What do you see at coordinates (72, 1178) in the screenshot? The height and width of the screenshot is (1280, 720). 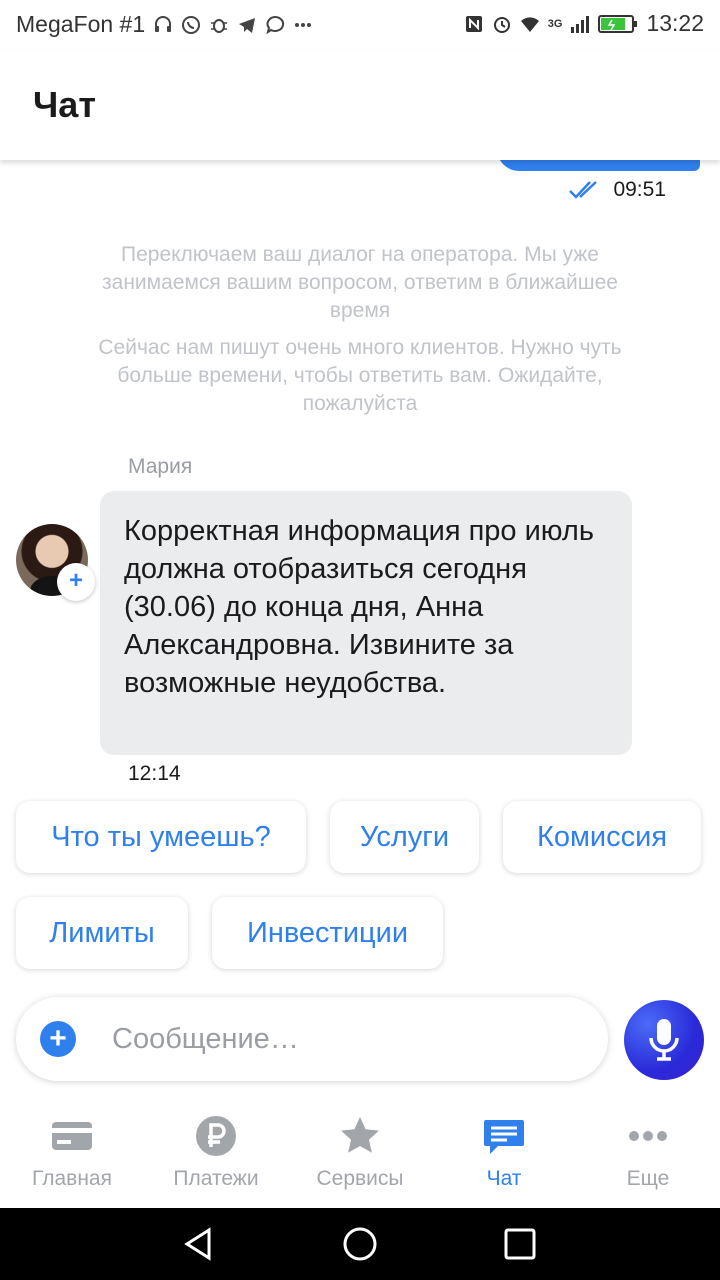 I see `tab-label: Главная` at bounding box center [72, 1178].